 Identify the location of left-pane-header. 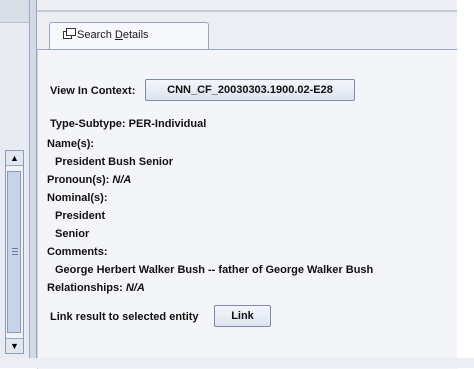
(14, 11).